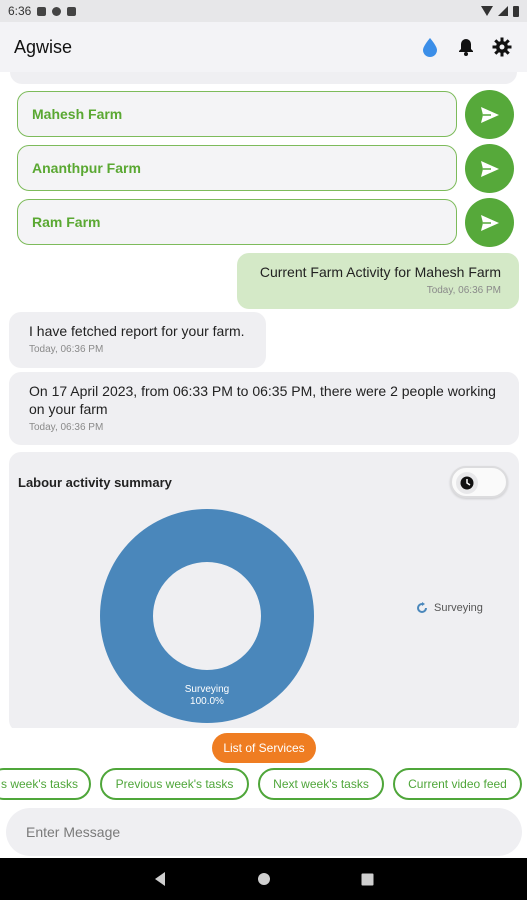  What do you see at coordinates (95, 482) in the screenshot?
I see `summary-title: Labour activity summary` at bounding box center [95, 482].